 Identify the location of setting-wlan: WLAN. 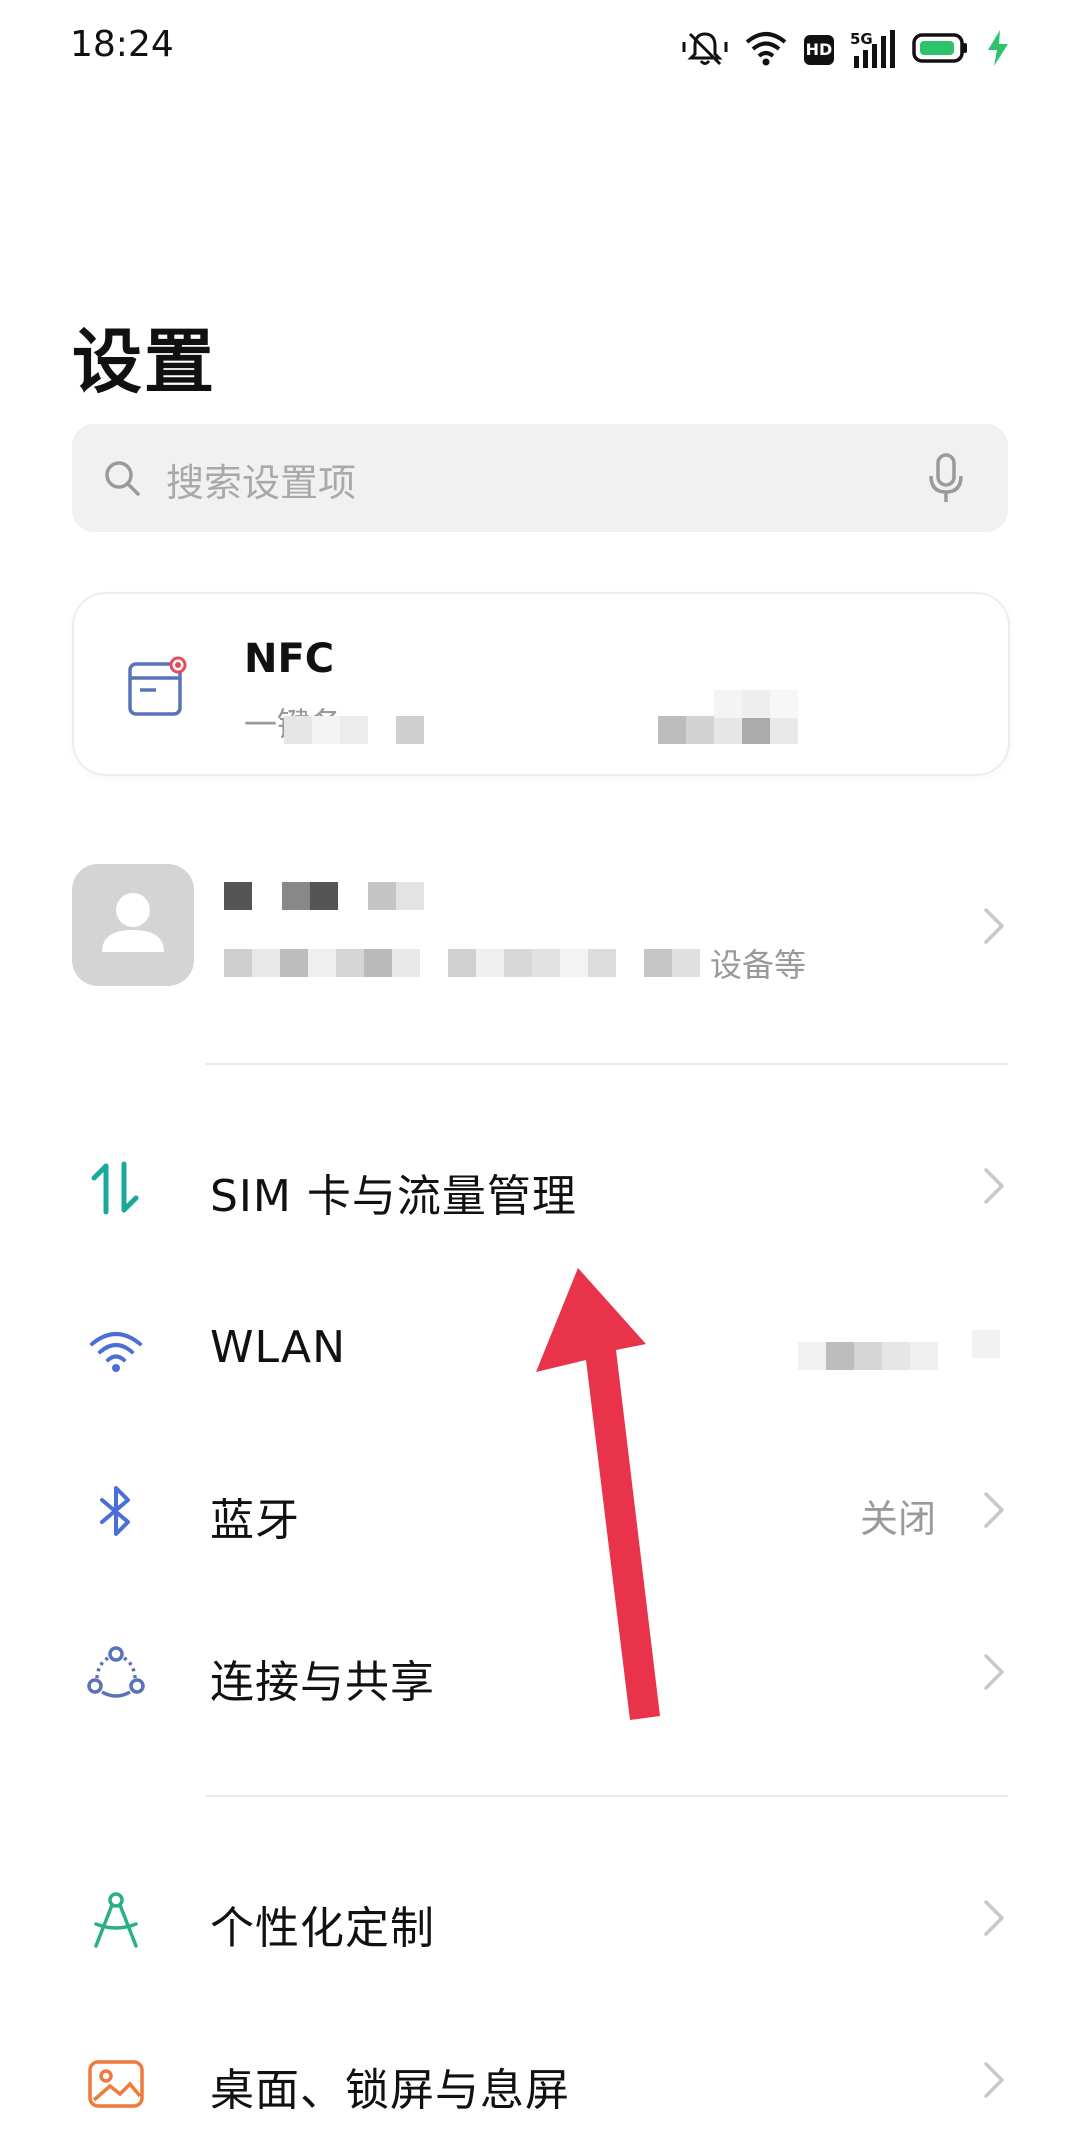
(540, 1350).